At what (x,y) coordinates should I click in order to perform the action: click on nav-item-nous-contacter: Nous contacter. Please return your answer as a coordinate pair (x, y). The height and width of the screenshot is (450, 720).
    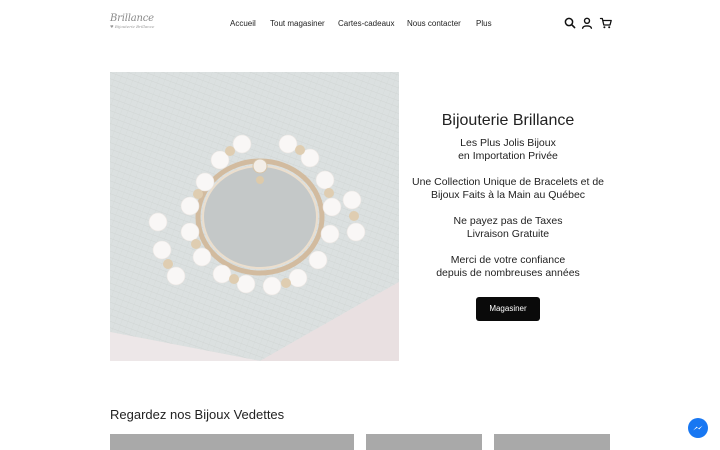
    Looking at the image, I should click on (434, 24).